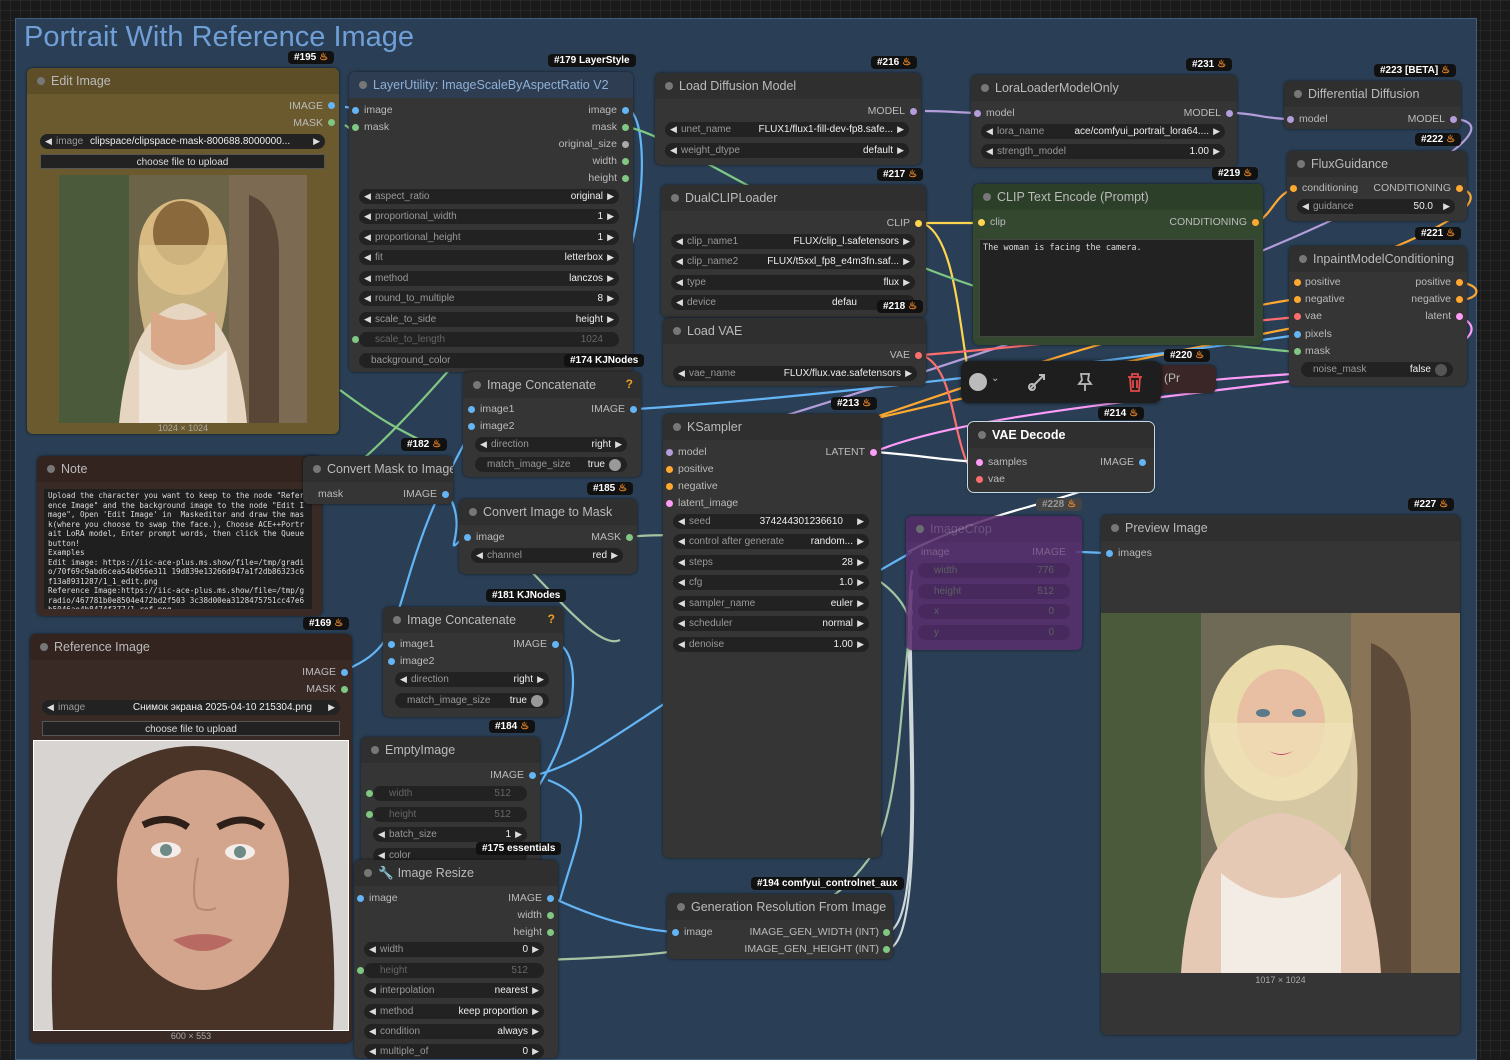 The height and width of the screenshot is (1060, 1510). Describe the element at coordinates (788, 86) in the screenshot. I see `node-load-diffusion-title: Load Diffusion Model` at that location.